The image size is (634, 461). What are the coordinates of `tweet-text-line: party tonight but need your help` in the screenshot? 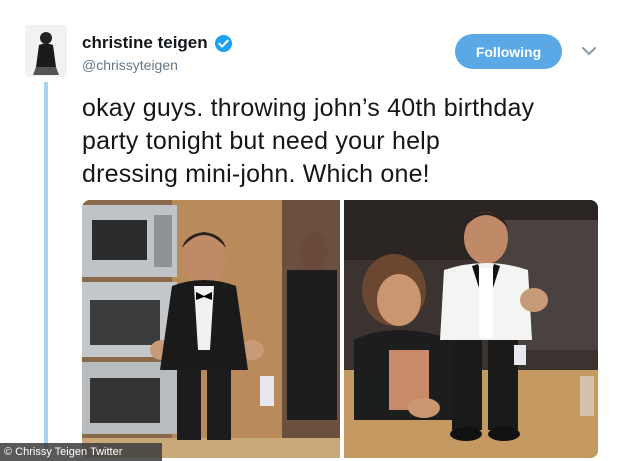 It's located at (261, 141).